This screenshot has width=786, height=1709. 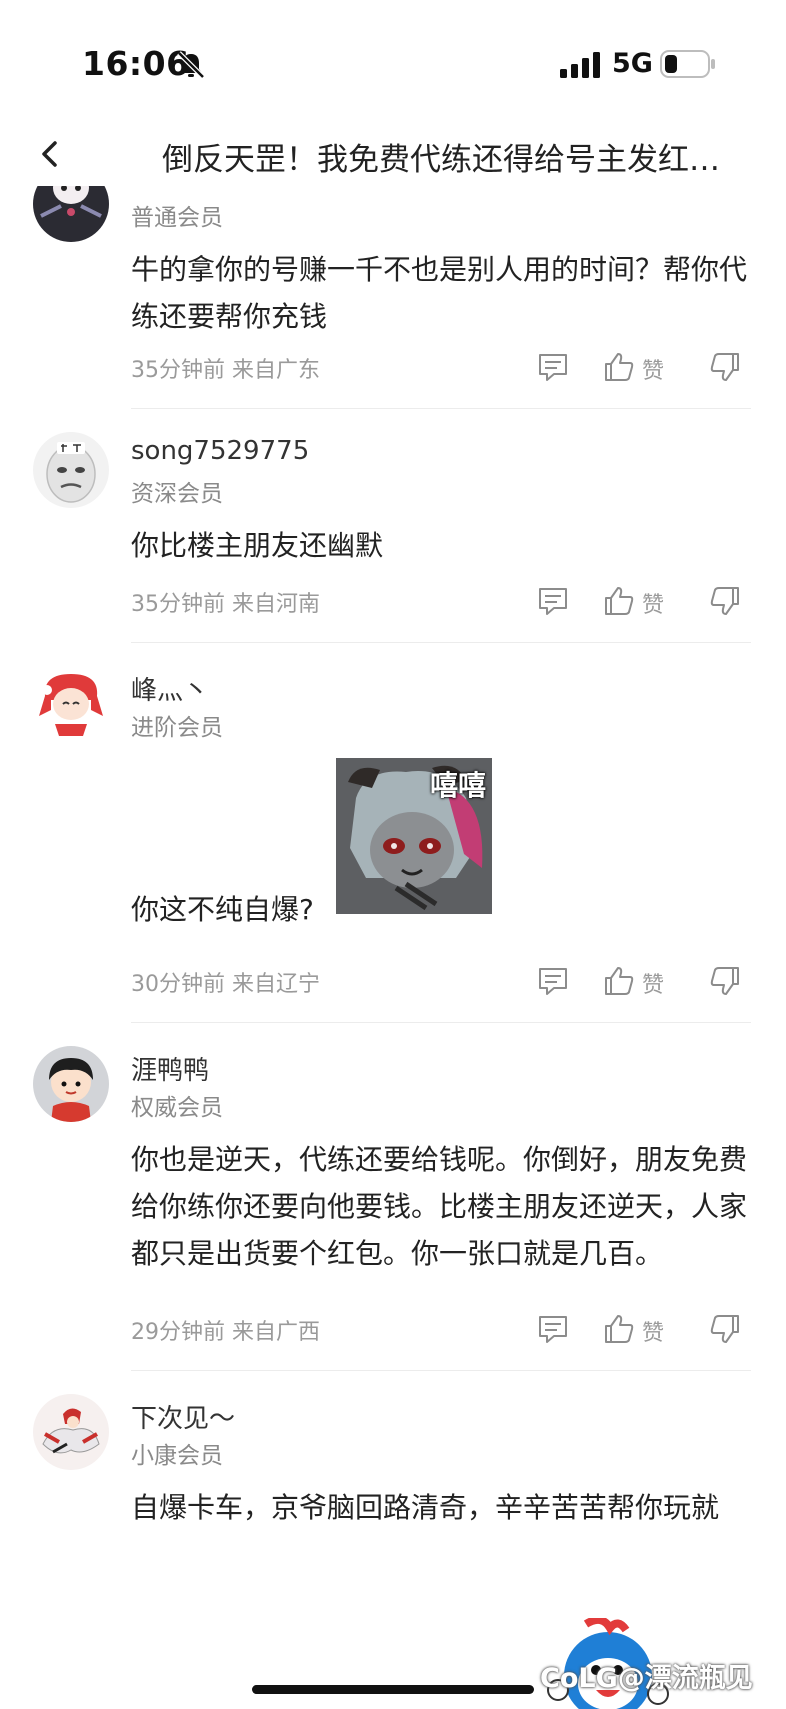 What do you see at coordinates (257, 545) in the screenshot?
I see `comment-content: 你比楼主朋友还幽默` at bounding box center [257, 545].